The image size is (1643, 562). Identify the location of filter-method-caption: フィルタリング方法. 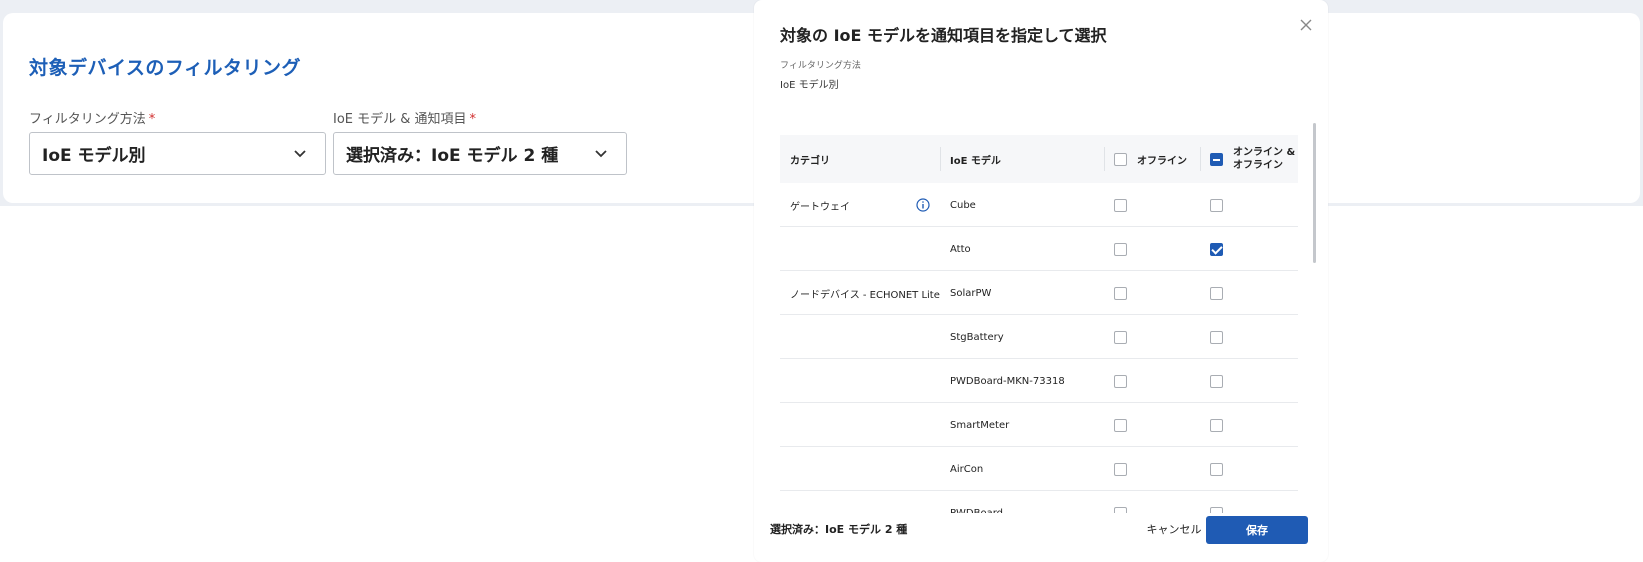
(820, 66).